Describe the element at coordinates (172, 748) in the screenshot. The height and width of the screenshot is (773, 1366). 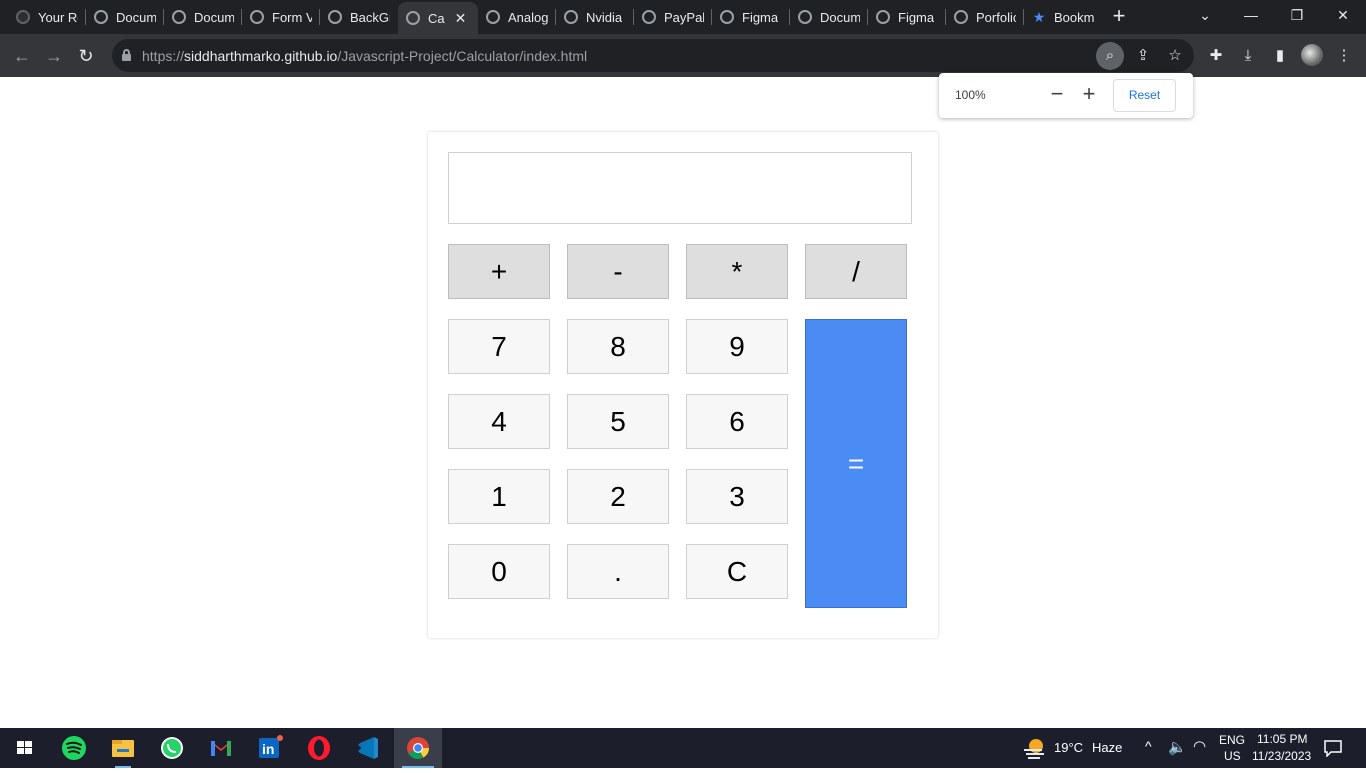
I see `whatsapp-icon` at that location.